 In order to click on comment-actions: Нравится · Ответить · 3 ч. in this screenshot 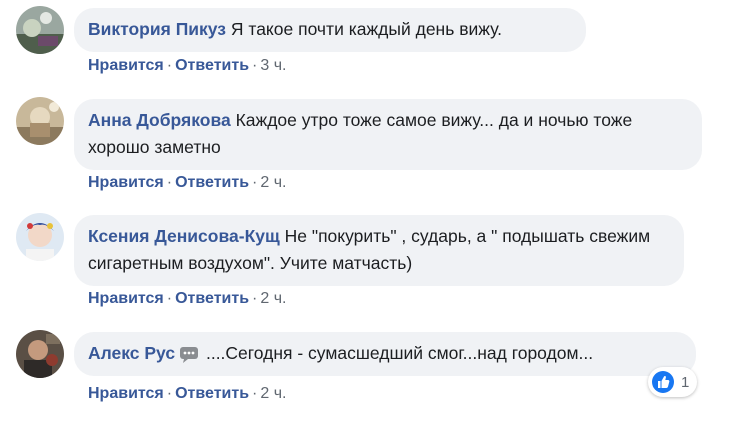, I will do `click(187, 66)`.